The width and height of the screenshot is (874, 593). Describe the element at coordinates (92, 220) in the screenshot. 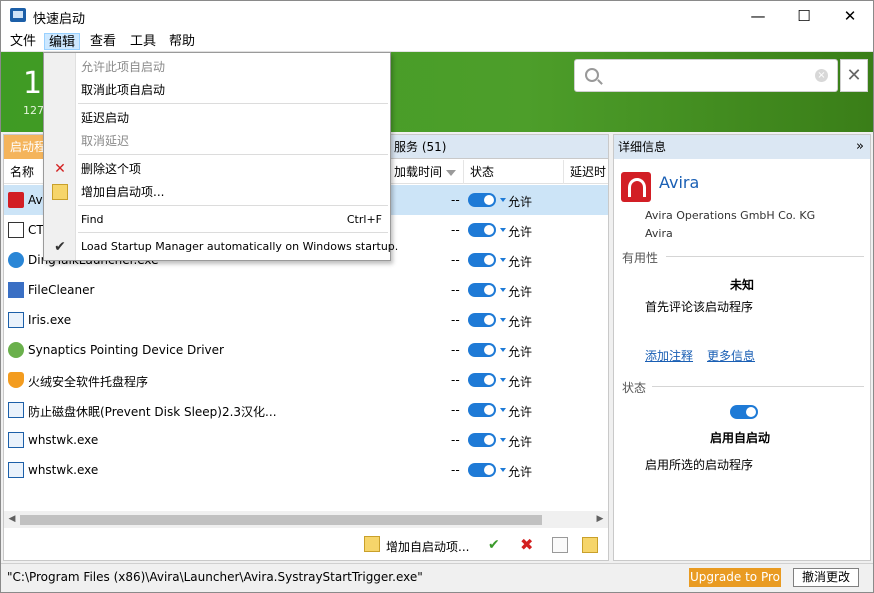

I see `menu-item-find: Find` at that location.